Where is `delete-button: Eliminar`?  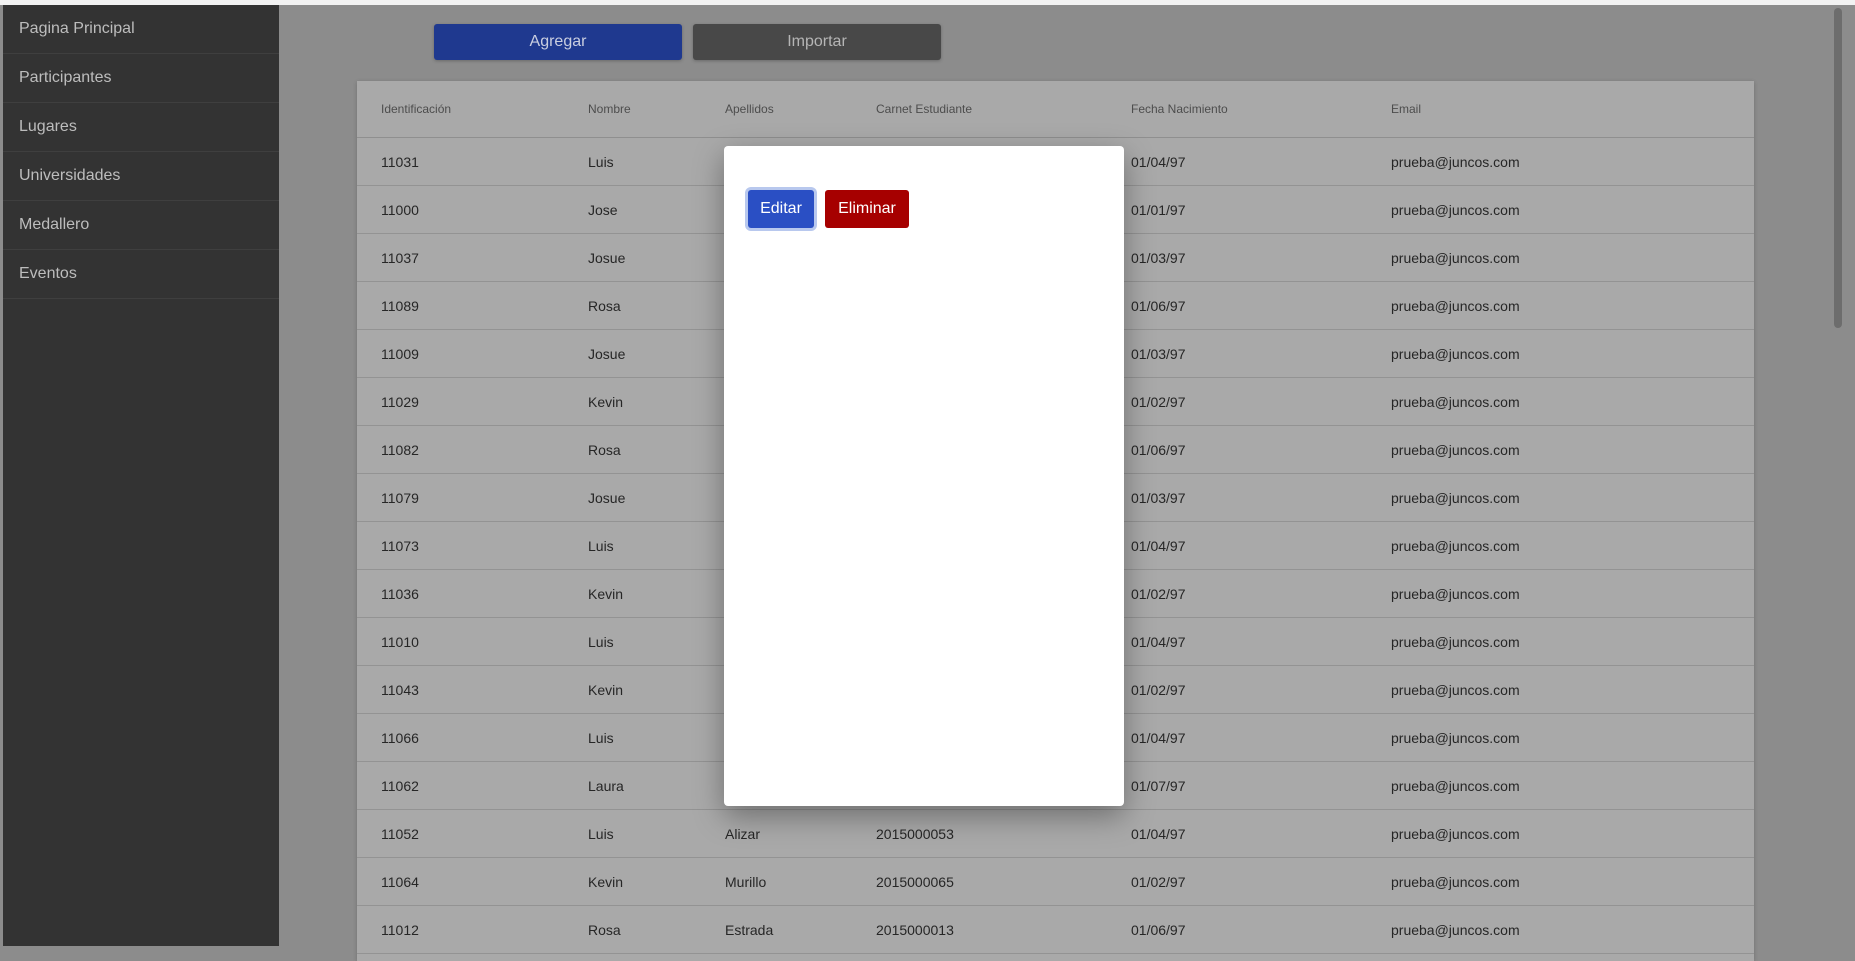 delete-button: Eliminar is located at coordinates (867, 209).